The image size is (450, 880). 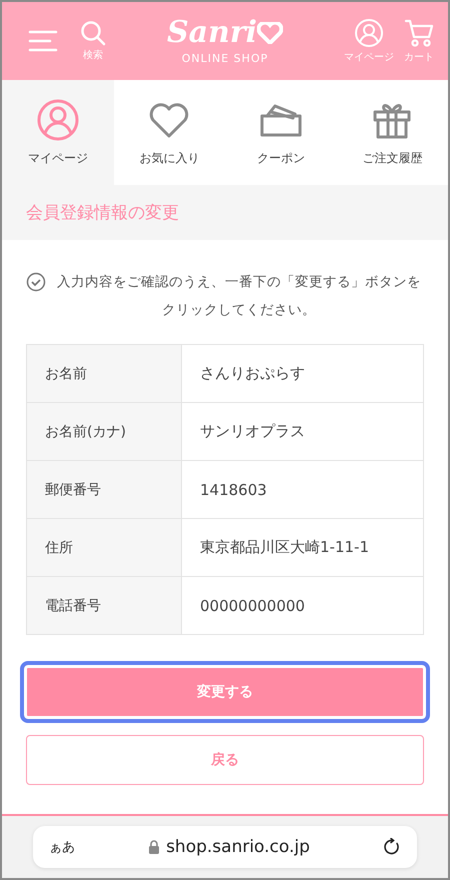 I want to click on label-cell: 住所, so click(x=104, y=547).